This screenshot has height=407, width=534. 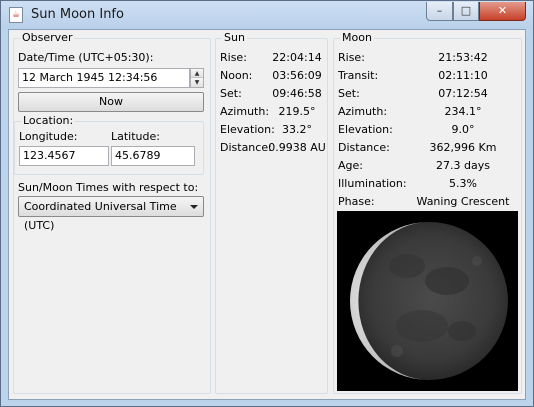 I want to click on moon-distance-value: 362,996 Km, so click(x=463, y=147).